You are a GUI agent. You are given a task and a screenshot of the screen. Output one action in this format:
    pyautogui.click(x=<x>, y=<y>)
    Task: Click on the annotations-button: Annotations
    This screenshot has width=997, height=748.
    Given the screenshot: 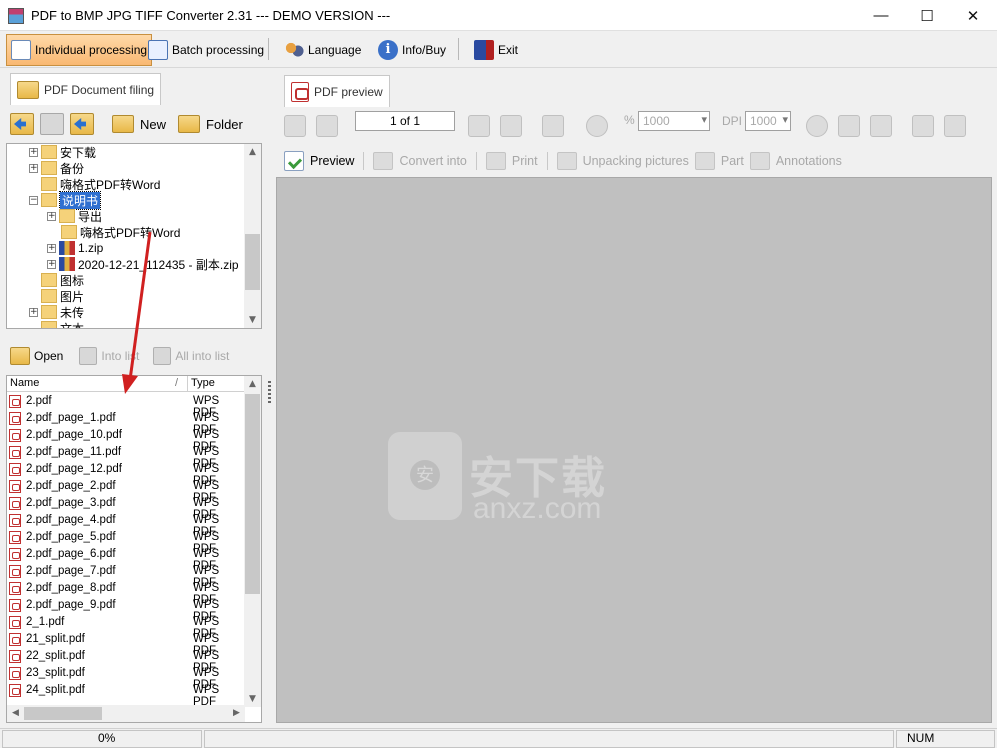 What is the action you would take?
    pyautogui.click(x=809, y=161)
    